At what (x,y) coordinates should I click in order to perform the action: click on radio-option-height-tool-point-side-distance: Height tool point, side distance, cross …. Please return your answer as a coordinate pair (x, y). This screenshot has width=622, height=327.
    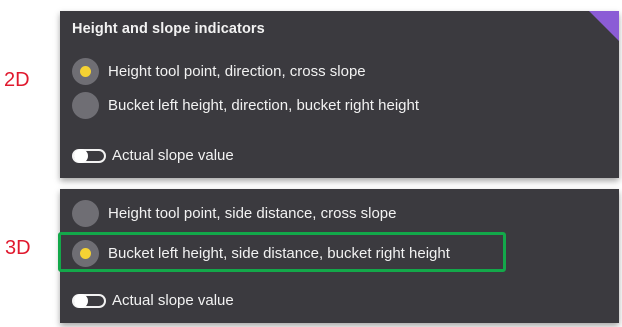
    Looking at the image, I should click on (234, 213).